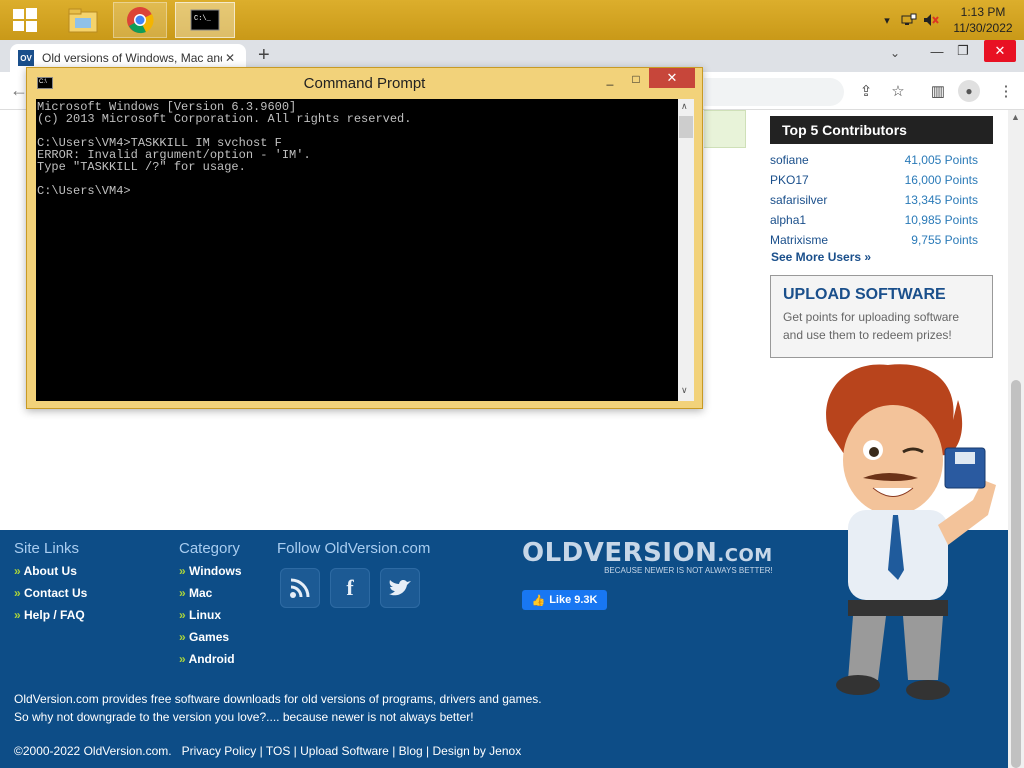  I want to click on console-line: Type "TASKKILL /?" for usage., so click(141, 167).